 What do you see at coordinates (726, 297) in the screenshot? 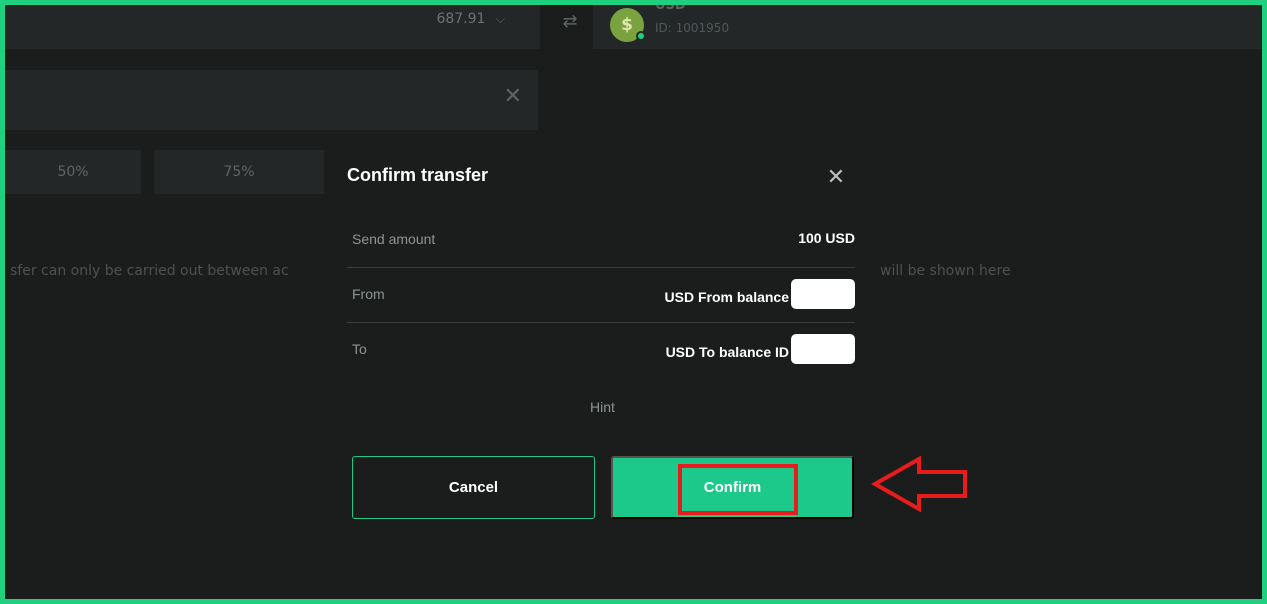
I see `from-balance-value: USD From balance` at bounding box center [726, 297].